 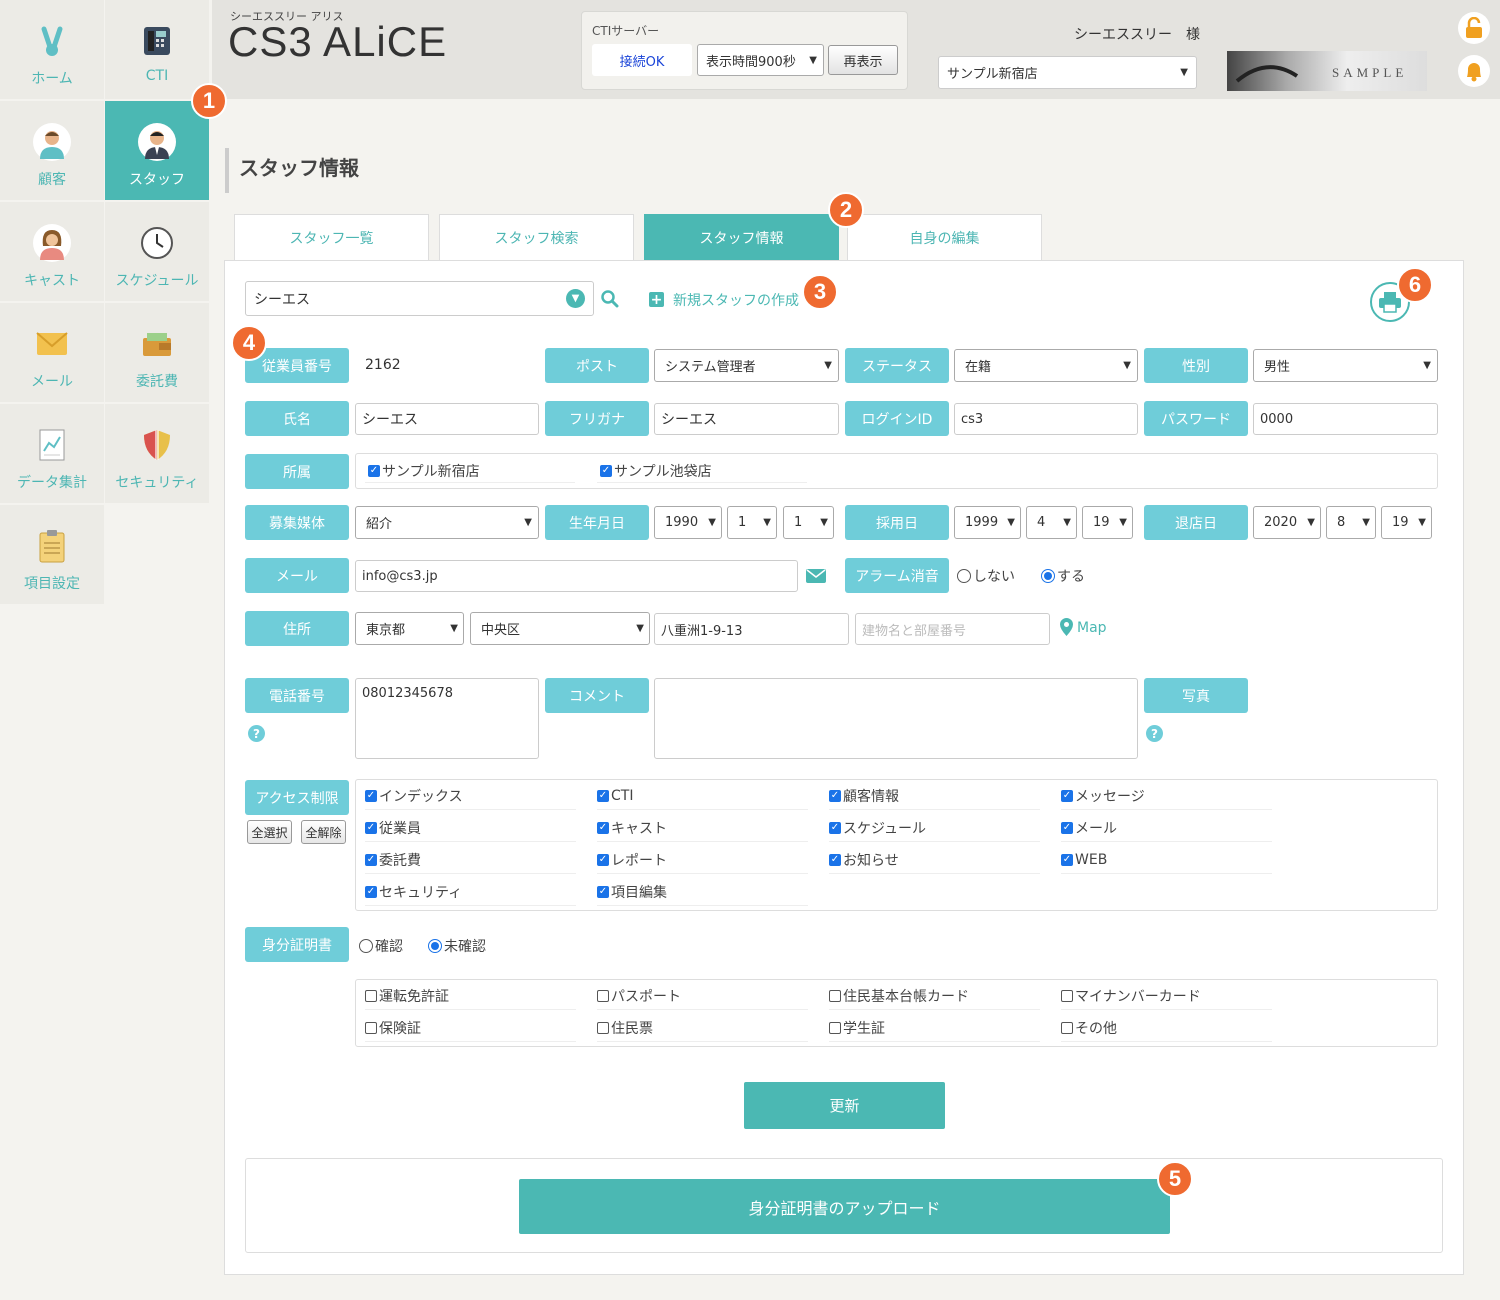 I want to click on furigana-input: シーエス, so click(x=746, y=419).